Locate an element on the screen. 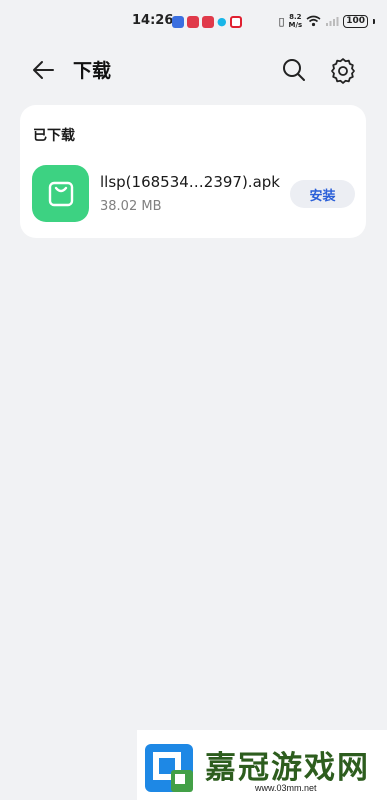 This screenshot has height=800, width=387. status-time: 14:26 is located at coordinates (153, 20).